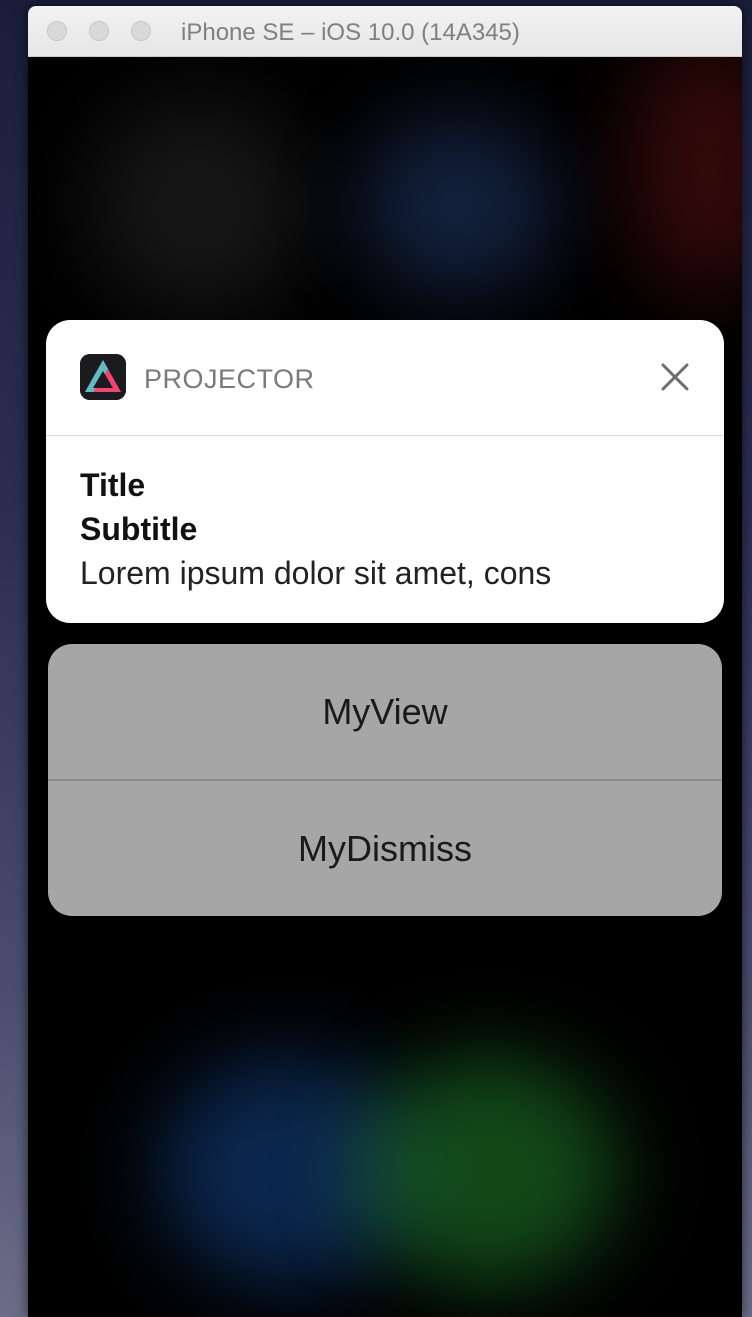 This screenshot has height=1317, width=752. What do you see at coordinates (113, 485) in the screenshot?
I see `notification-title: Title` at bounding box center [113, 485].